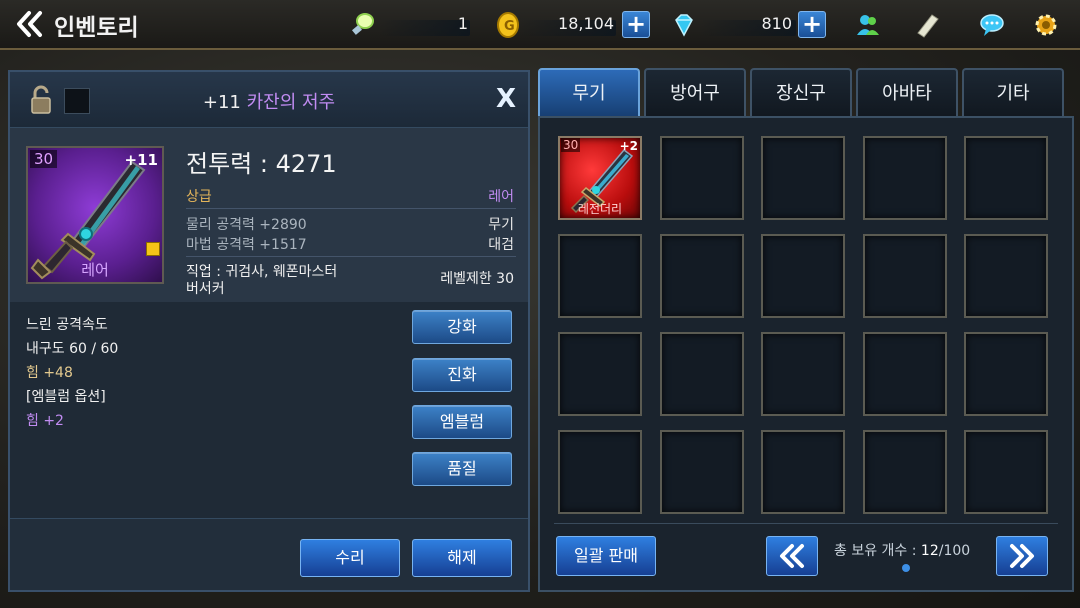  I want to click on double-chevron-right-icon, so click(1022, 556).